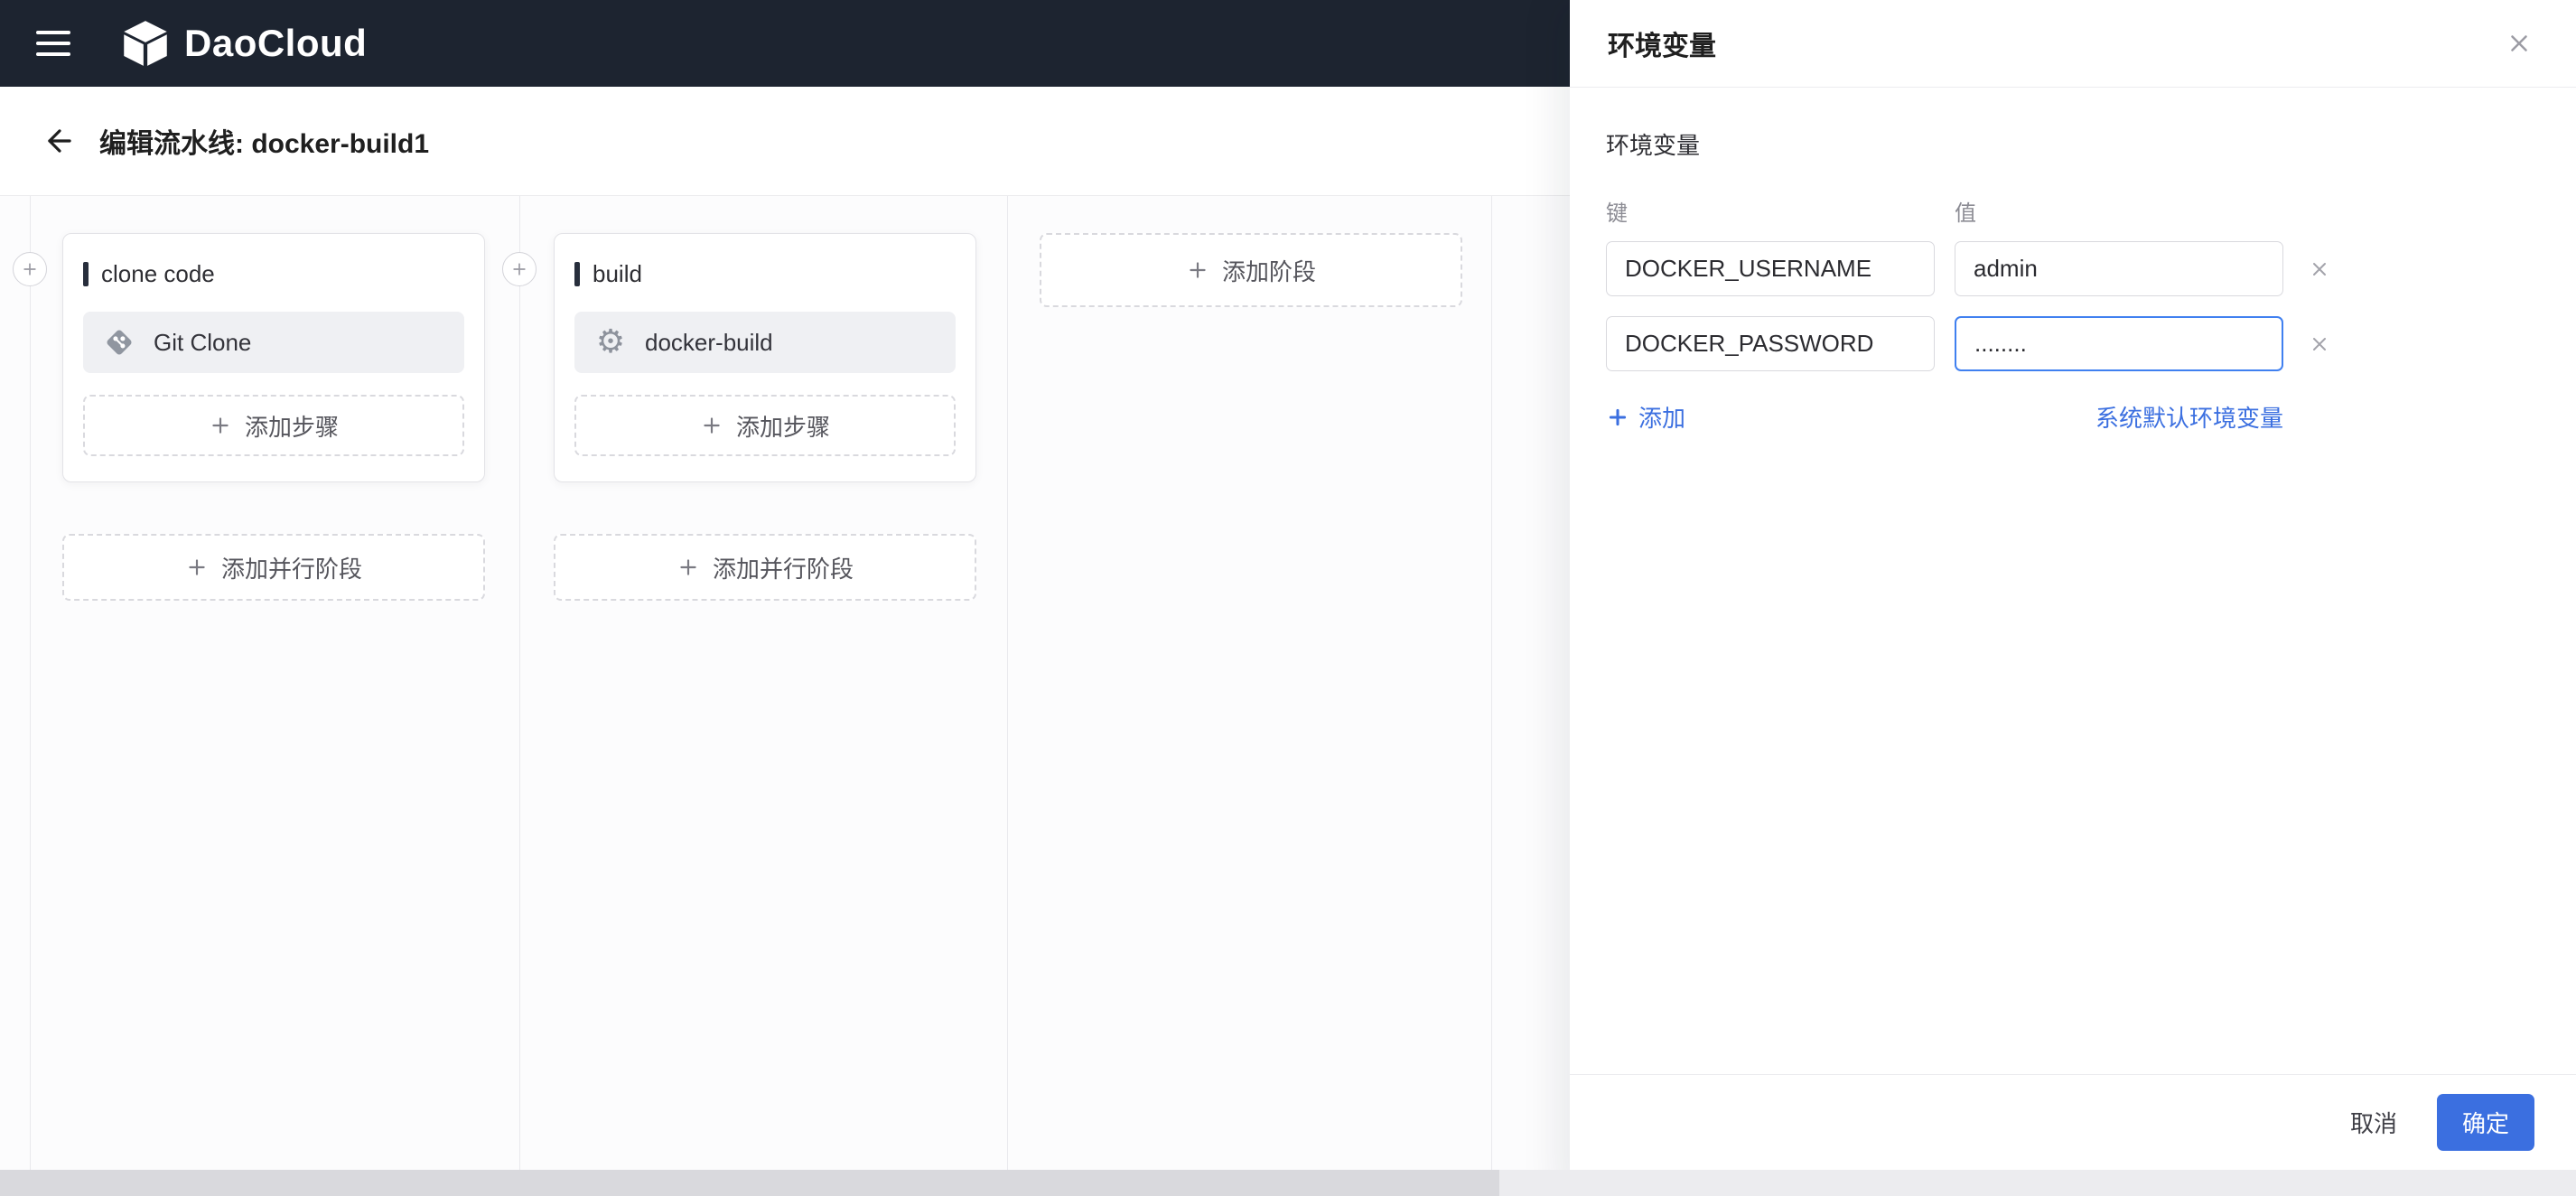  What do you see at coordinates (2073, 44) in the screenshot?
I see `drawer-header: 环境变量` at bounding box center [2073, 44].